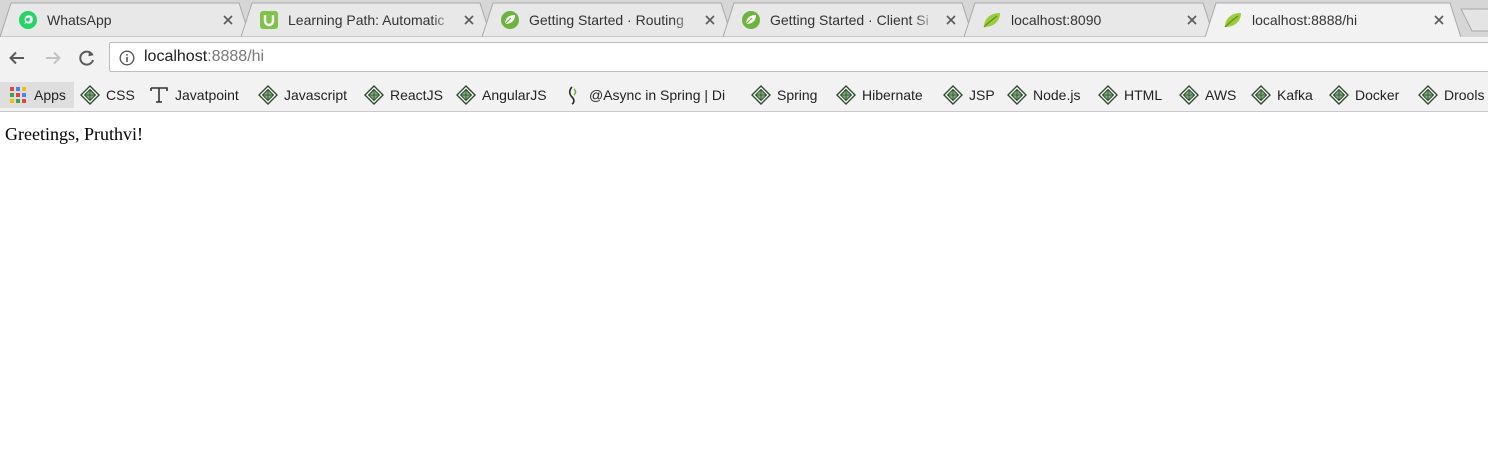 The height and width of the screenshot is (457, 1488). What do you see at coordinates (514, 95) in the screenshot?
I see `bookmark-label: AngularJS` at bounding box center [514, 95].